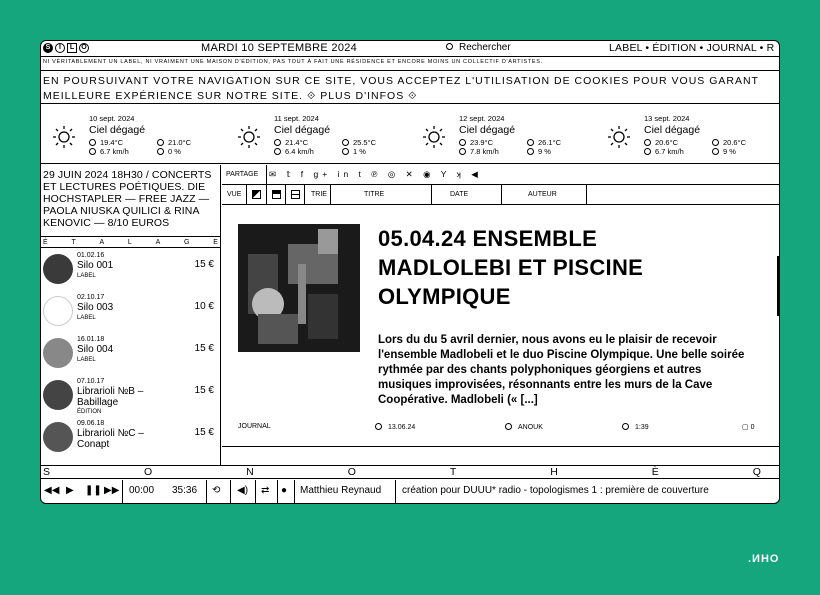 This screenshot has height=595, width=820. What do you see at coordinates (459, 194) in the screenshot?
I see `sort-date-button: DATE` at bounding box center [459, 194].